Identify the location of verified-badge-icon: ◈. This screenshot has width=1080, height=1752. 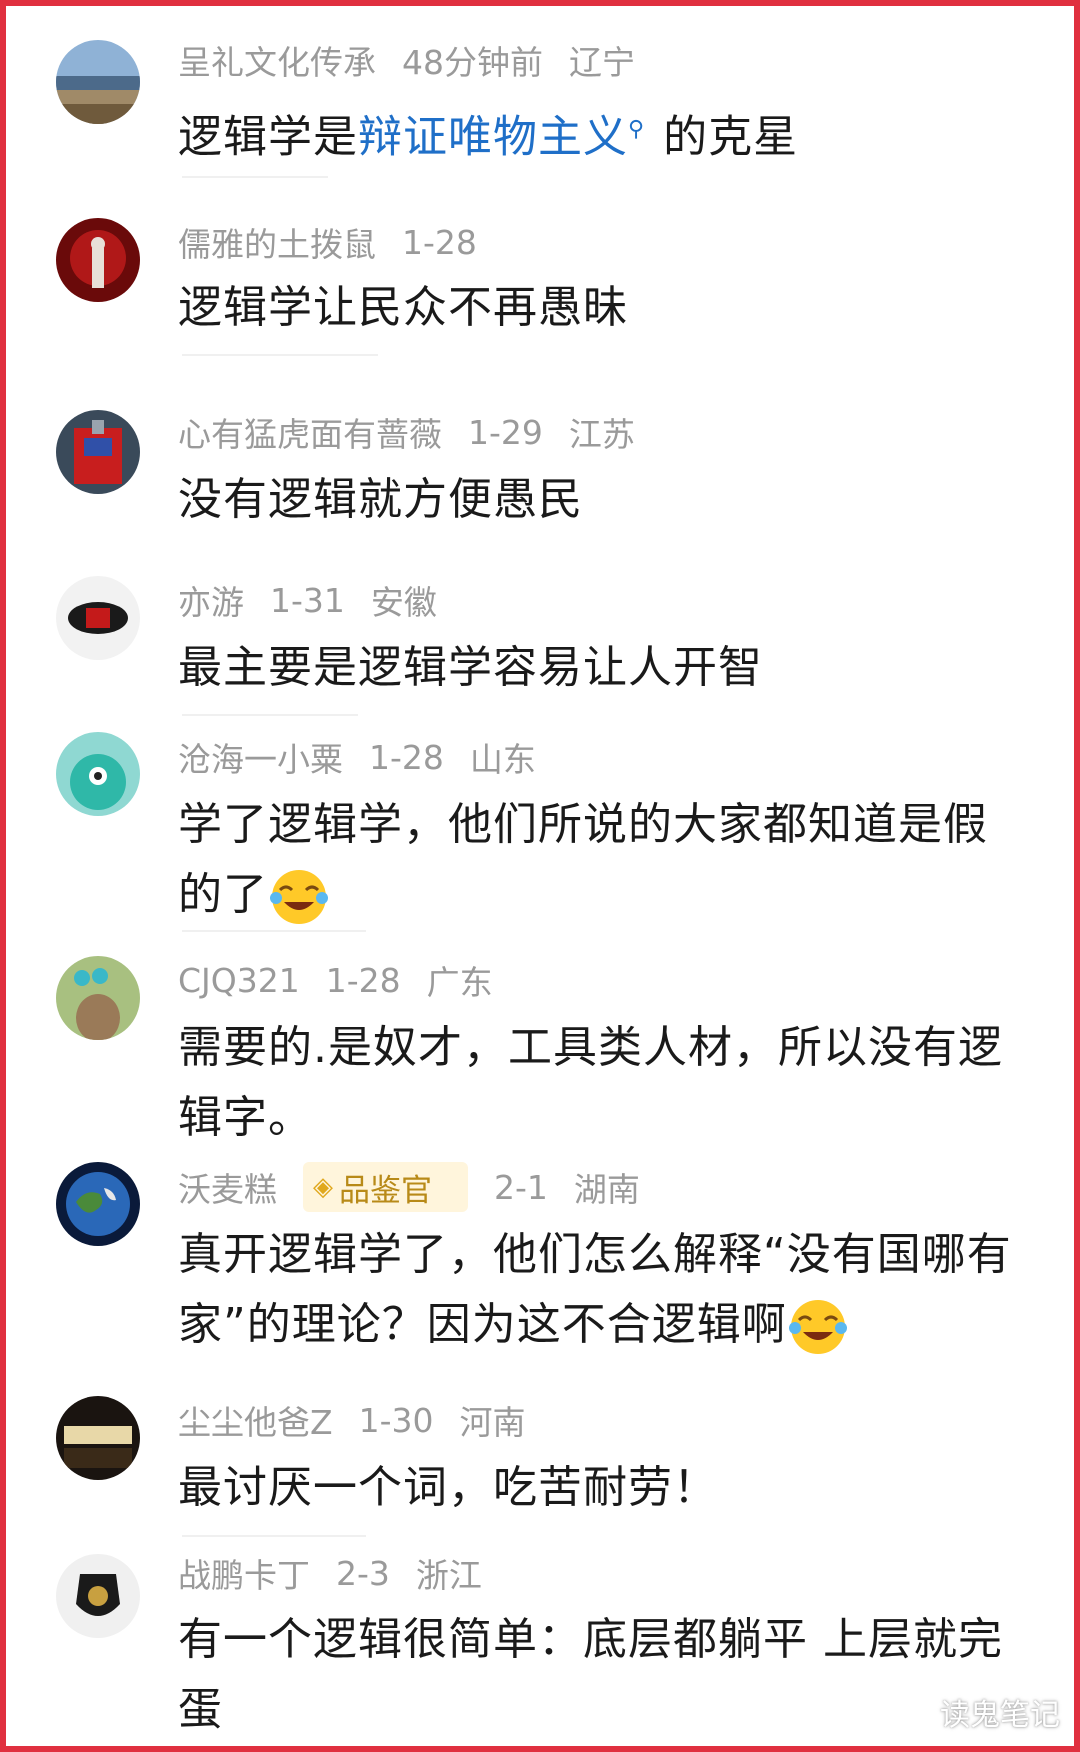
(323, 1187).